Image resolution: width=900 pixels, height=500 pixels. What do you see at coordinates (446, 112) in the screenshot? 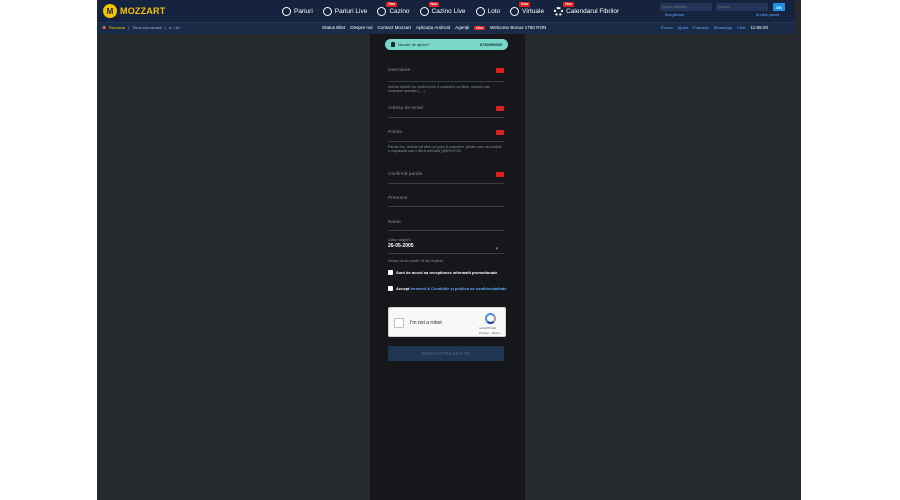
I see `email-field: Adresa de email` at bounding box center [446, 112].